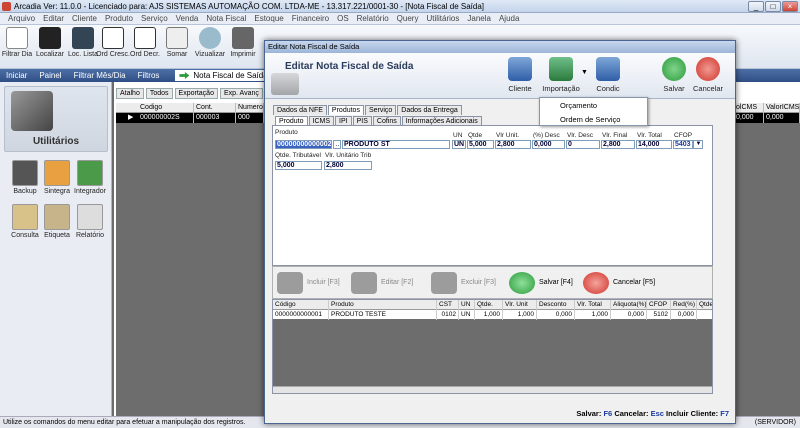  What do you see at coordinates (17, 47) in the screenshot?
I see `filtrar-dia-button: Filtrar Dia` at bounding box center [17, 47].